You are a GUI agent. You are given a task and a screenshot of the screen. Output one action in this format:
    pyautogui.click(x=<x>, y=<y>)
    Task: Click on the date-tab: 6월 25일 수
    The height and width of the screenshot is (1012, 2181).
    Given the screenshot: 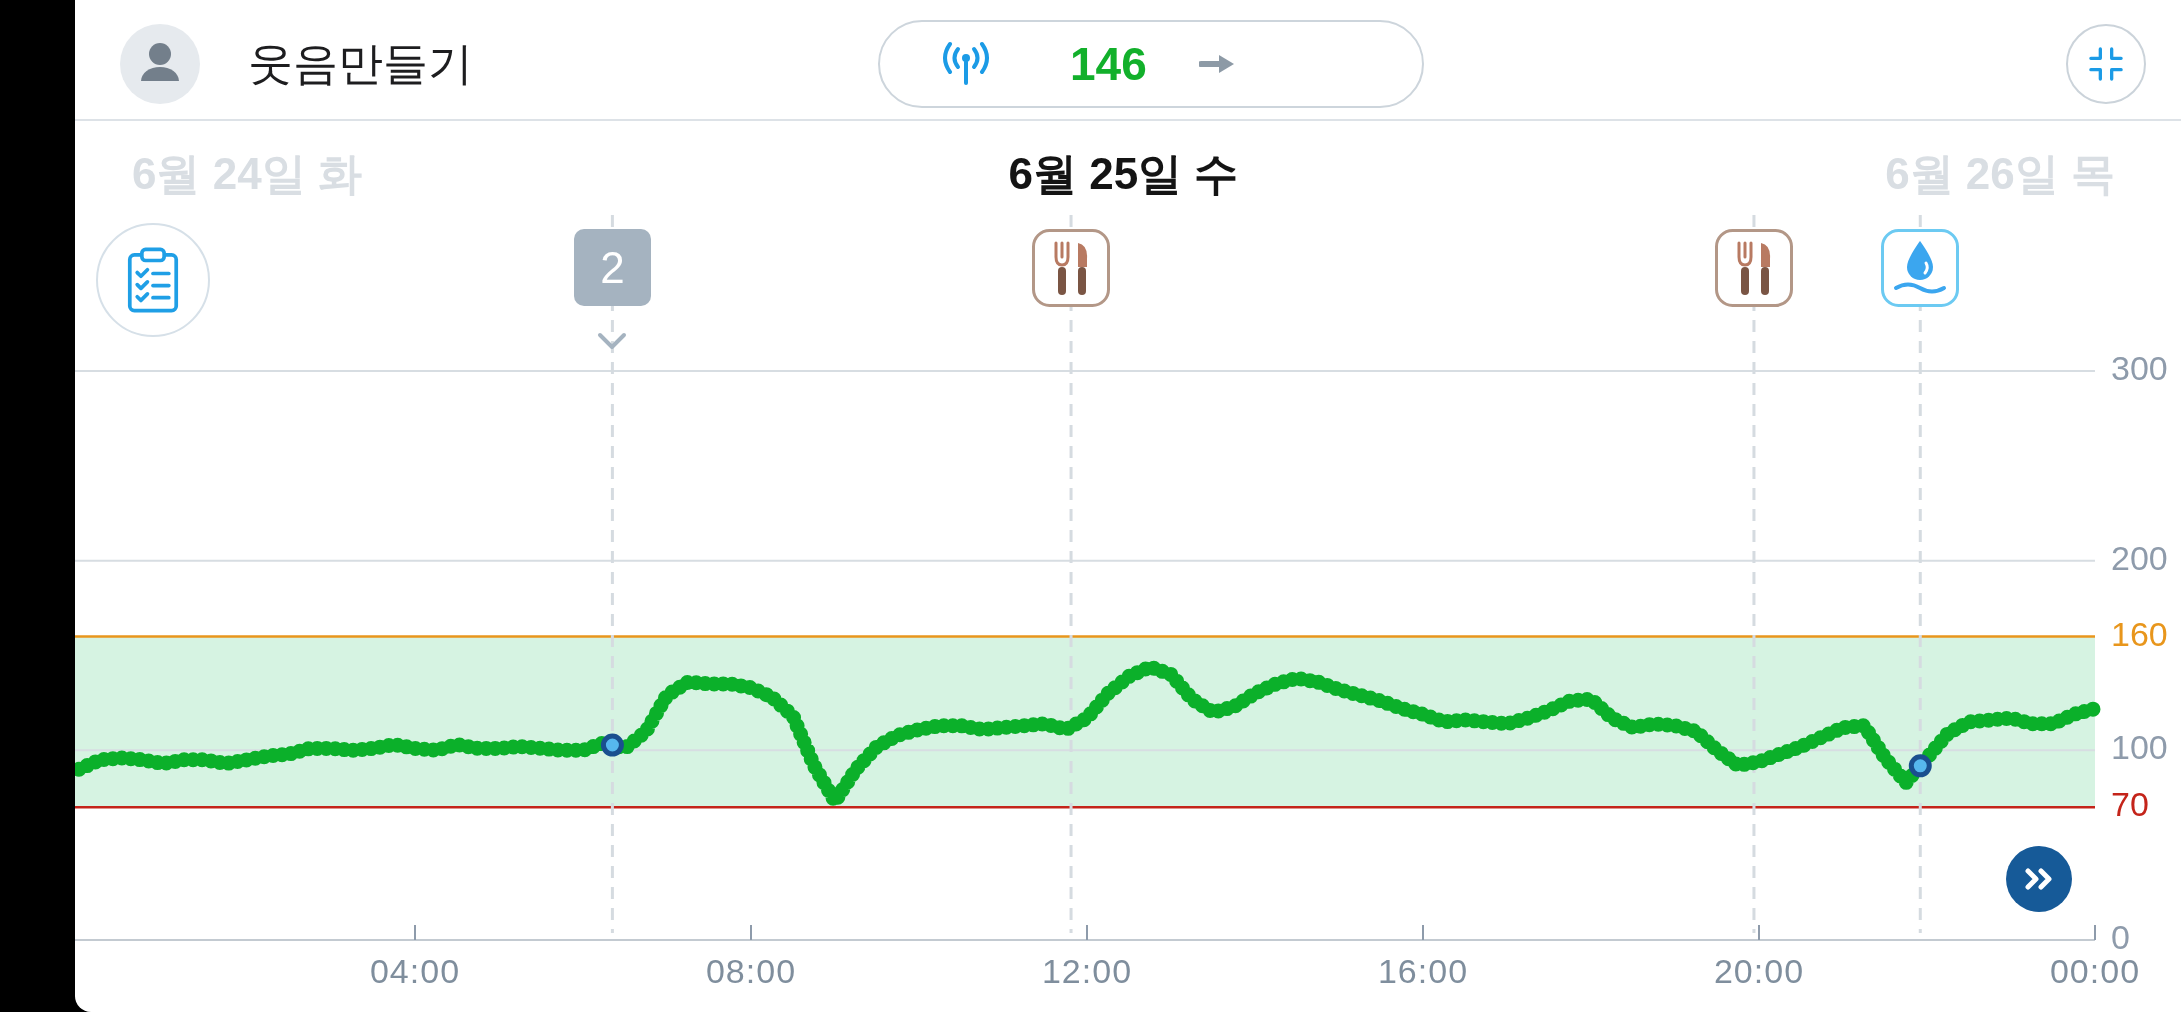 What is the action you would take?
    pyautogui.click(x=1123, y=174)
    